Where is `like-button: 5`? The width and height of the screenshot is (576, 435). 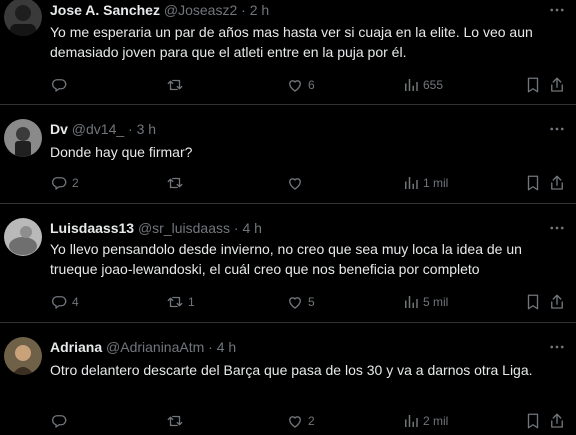
like-button: 5 is located at coordinates (300, 302).